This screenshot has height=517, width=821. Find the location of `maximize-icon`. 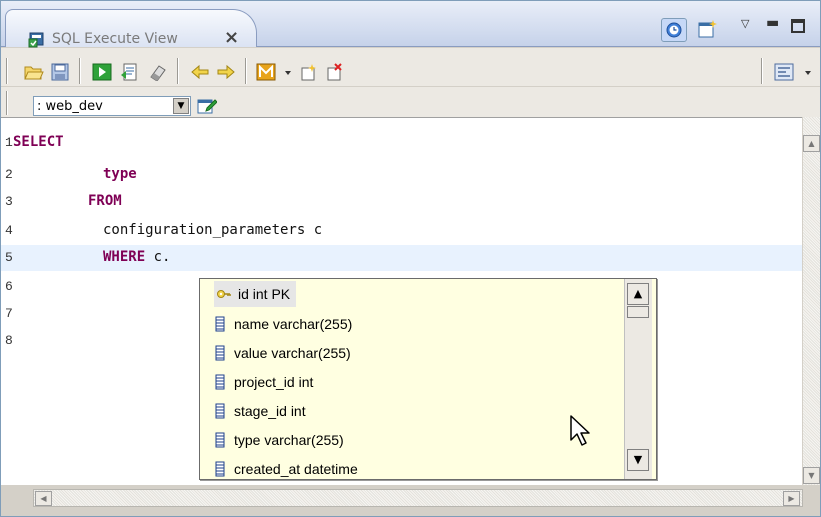

maximize-icon is located at coordinates (798, 26).